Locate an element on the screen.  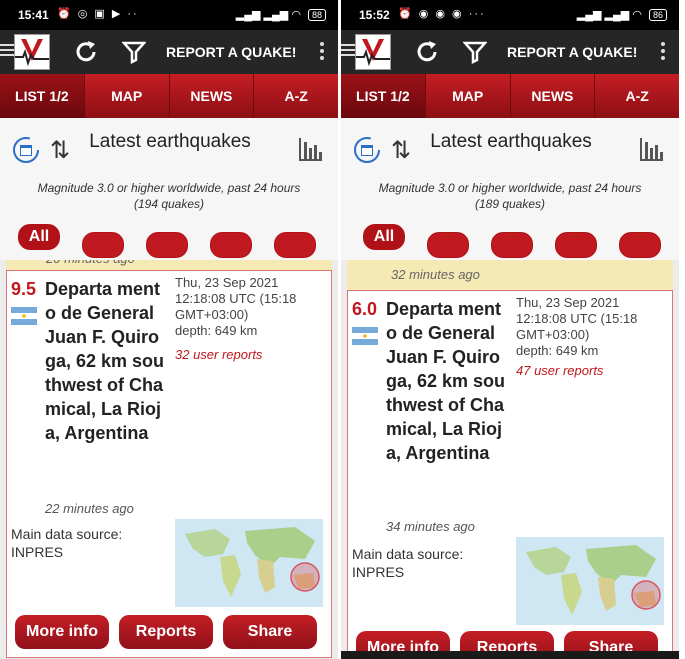
status-time: 15:41 is located at coordinates (33, 15).